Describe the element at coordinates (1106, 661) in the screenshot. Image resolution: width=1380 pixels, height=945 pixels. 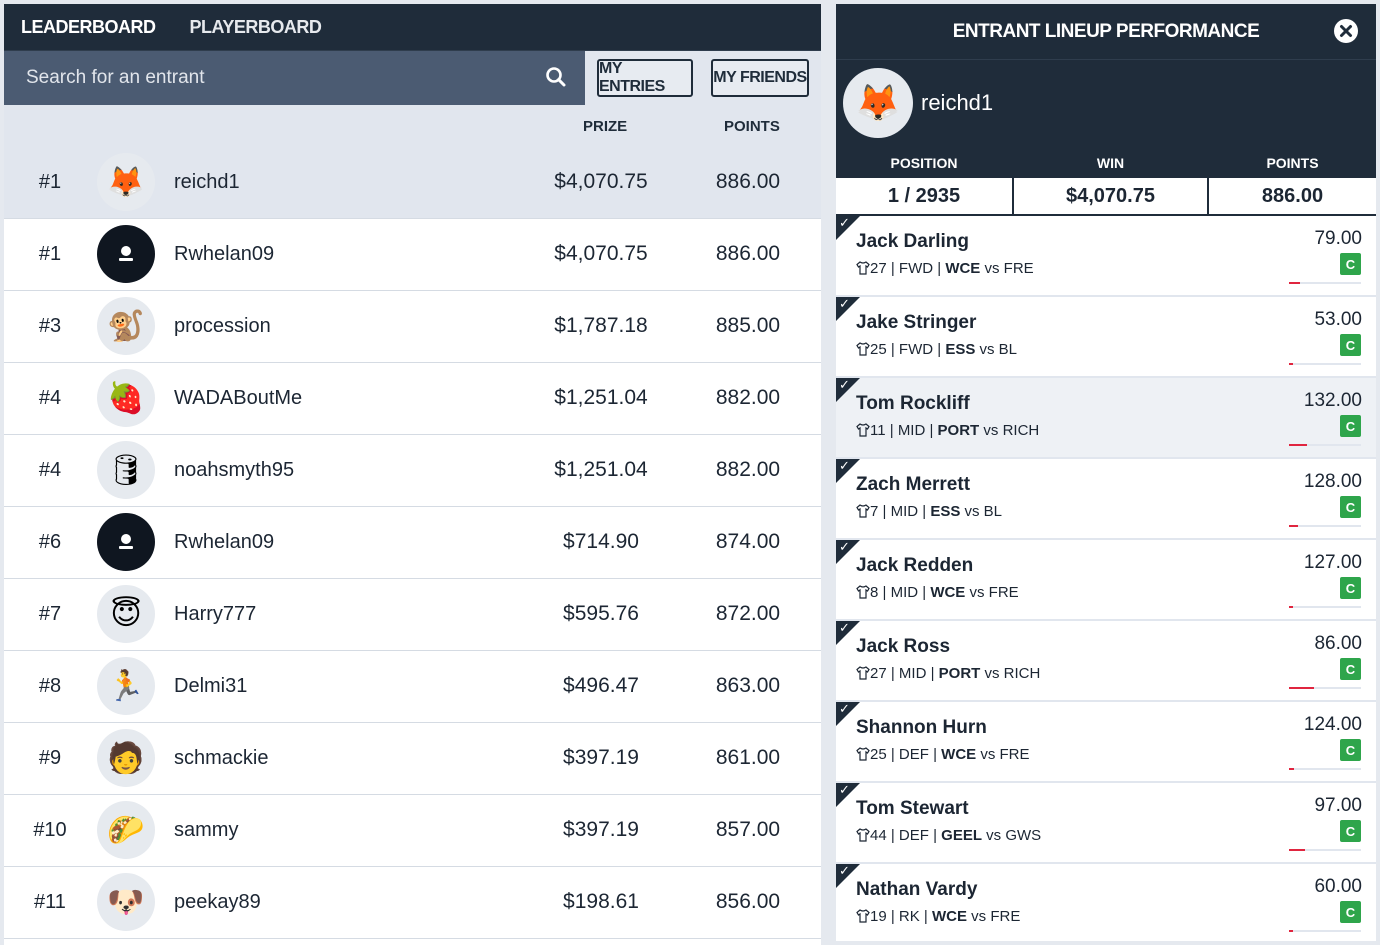
I see `player-row: ✓ Jack Ross 27 | MID | PORT vs RICH 86.00 C` at that location.